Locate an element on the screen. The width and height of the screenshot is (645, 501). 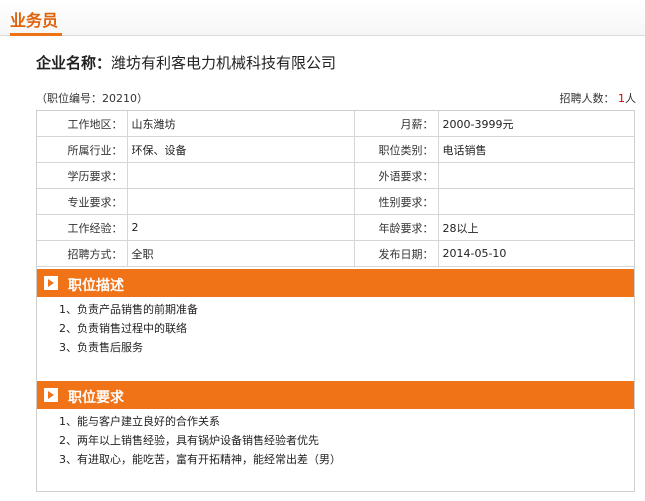
list-item: 1、负责产品销售的前期准备 is located at coordinates (128, 309).